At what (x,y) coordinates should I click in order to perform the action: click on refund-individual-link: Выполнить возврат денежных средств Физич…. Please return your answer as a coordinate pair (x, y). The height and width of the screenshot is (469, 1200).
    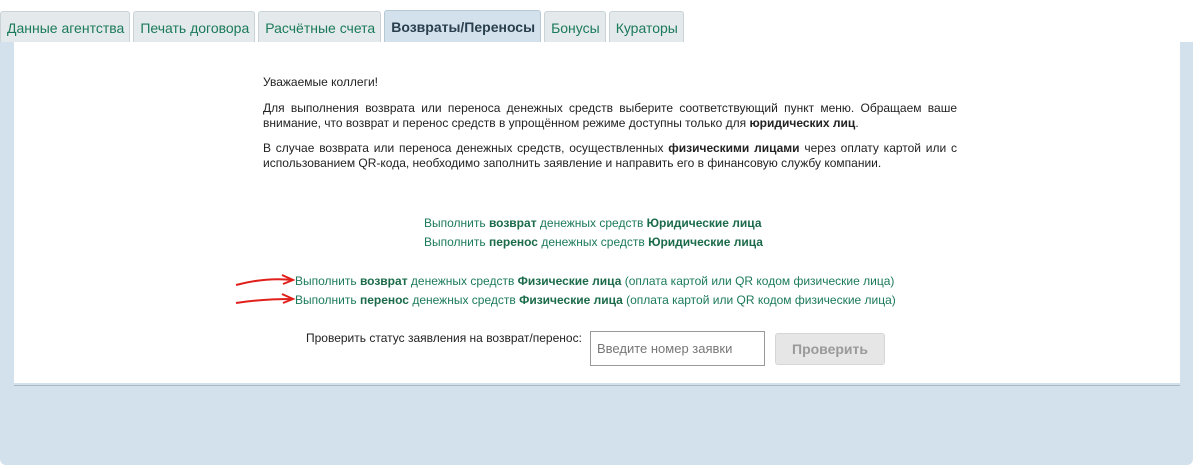
    Looking at the image, I should click on (594, 281).